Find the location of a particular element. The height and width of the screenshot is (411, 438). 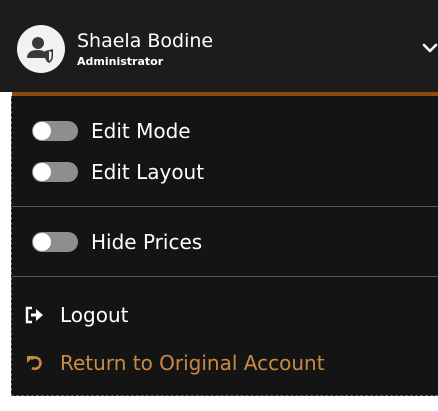

edit-layout-label: Edit Layout is located at coordinates (148, 172).